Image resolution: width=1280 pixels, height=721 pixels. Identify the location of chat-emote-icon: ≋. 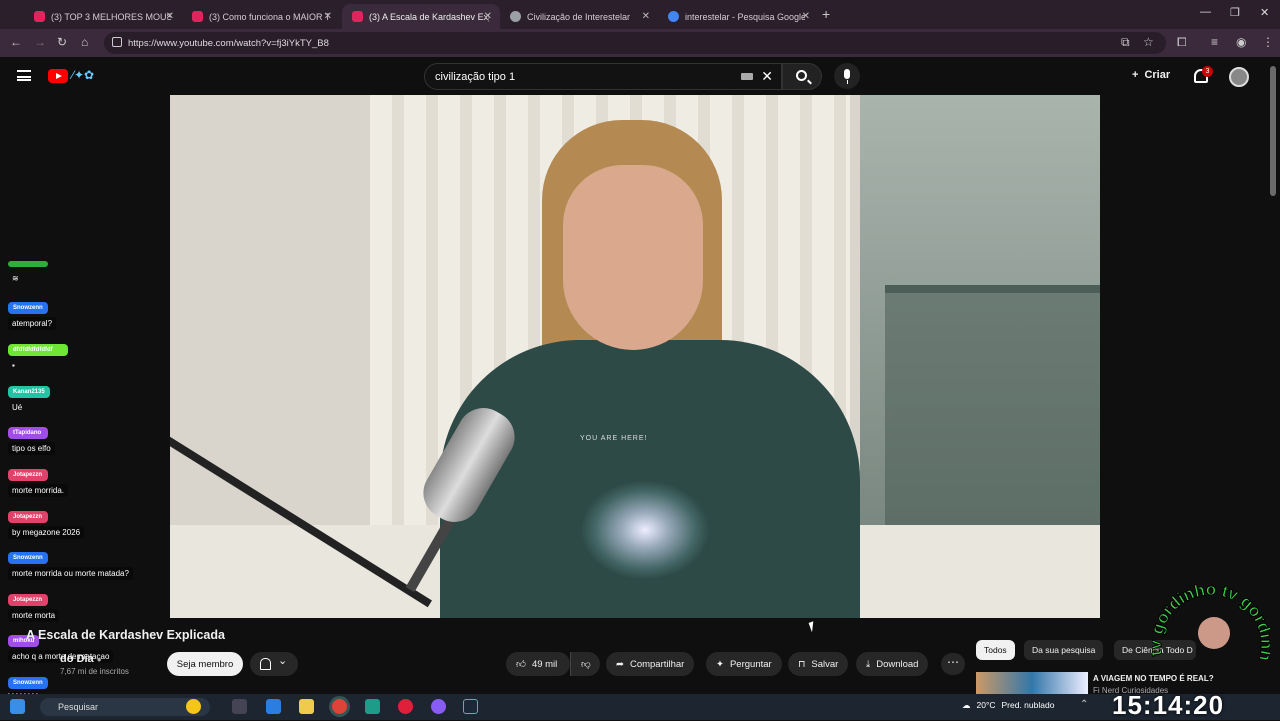
(15, 278).